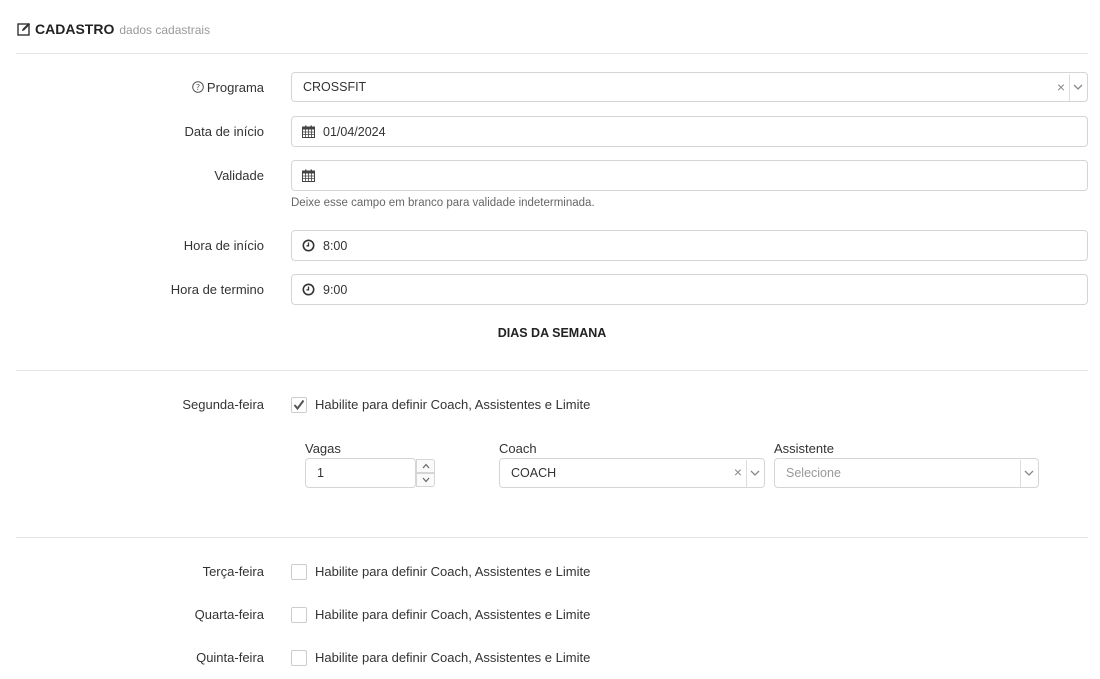  I want to click on programa-select: CROSSFIT ×, so click(689, 87).